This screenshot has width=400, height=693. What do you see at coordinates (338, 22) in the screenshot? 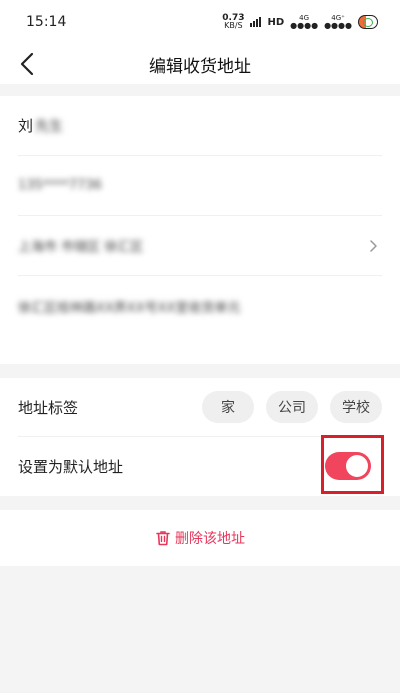
I see `signal-4g-plus-icon: 4G⁺ ●●●●` at bounding box center [338, 22].